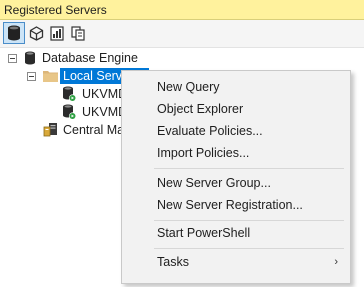  What do you see at coordinates (236, 88) in the screenshot?
I see `menu-item-new-query: New Query` at bounding box center [236, 88].